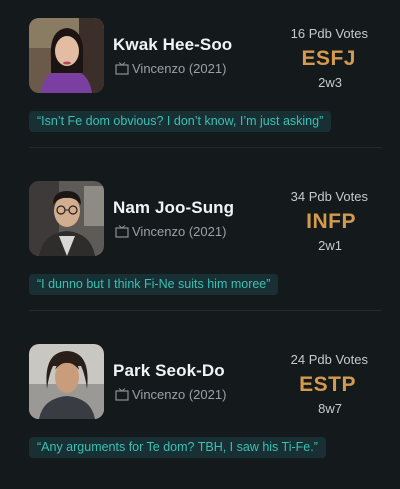 Image resolution: width=400 pixels, height=489 pixels. What do you see at coordinates (173, 208) in the screenshot?
I see `character-name: Nam Joo-Sung` at bounding box center [173, 208].